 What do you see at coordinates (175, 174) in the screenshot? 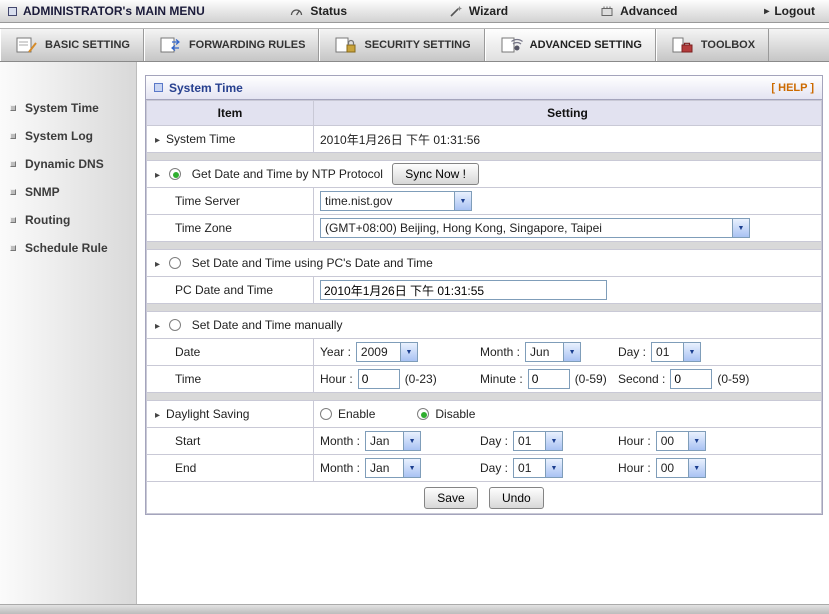
I see `ntp-radio` at bounding box center [175, 174].